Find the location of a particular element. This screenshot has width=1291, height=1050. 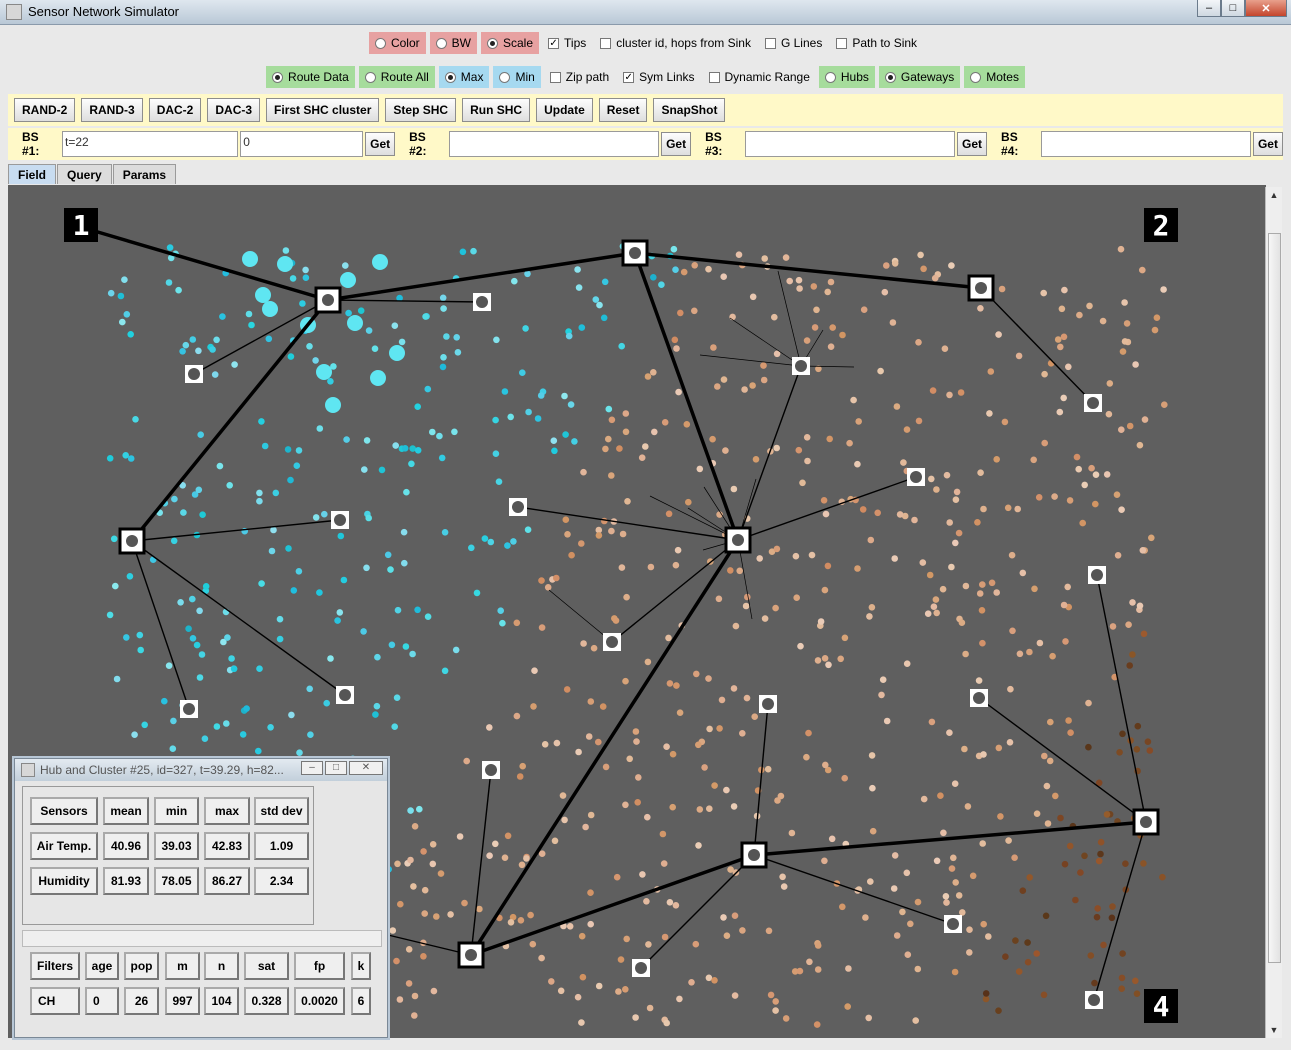

route-data-radio is located at coordinates (278, 77).